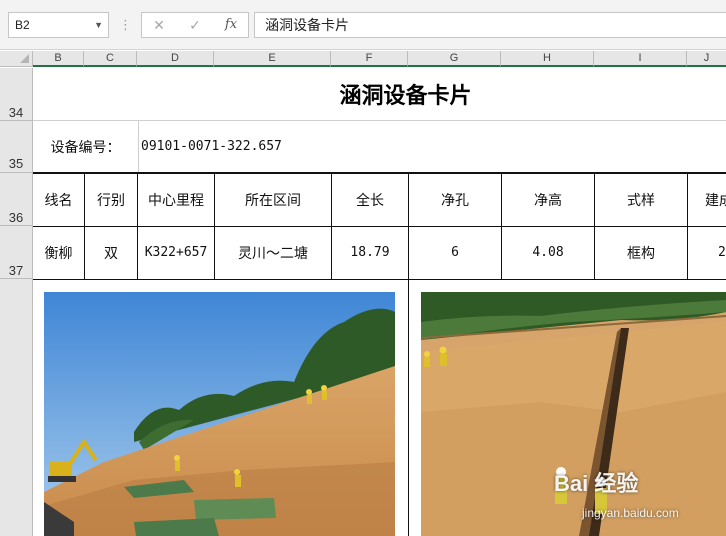 This screenshot has height=536, width=726. I want to click on formula-buttons: ✕ ✓ fx, so click(195, 25).